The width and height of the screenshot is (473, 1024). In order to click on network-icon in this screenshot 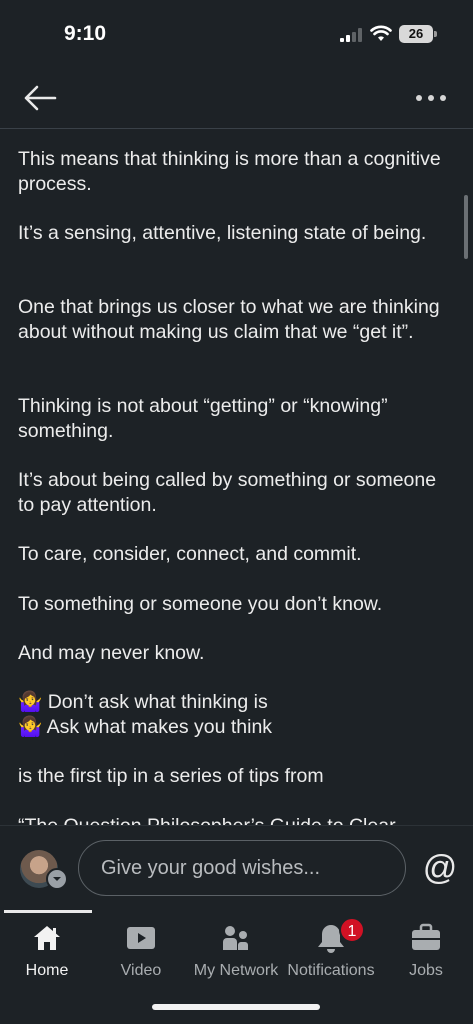, I will do `click(235, 938)`.